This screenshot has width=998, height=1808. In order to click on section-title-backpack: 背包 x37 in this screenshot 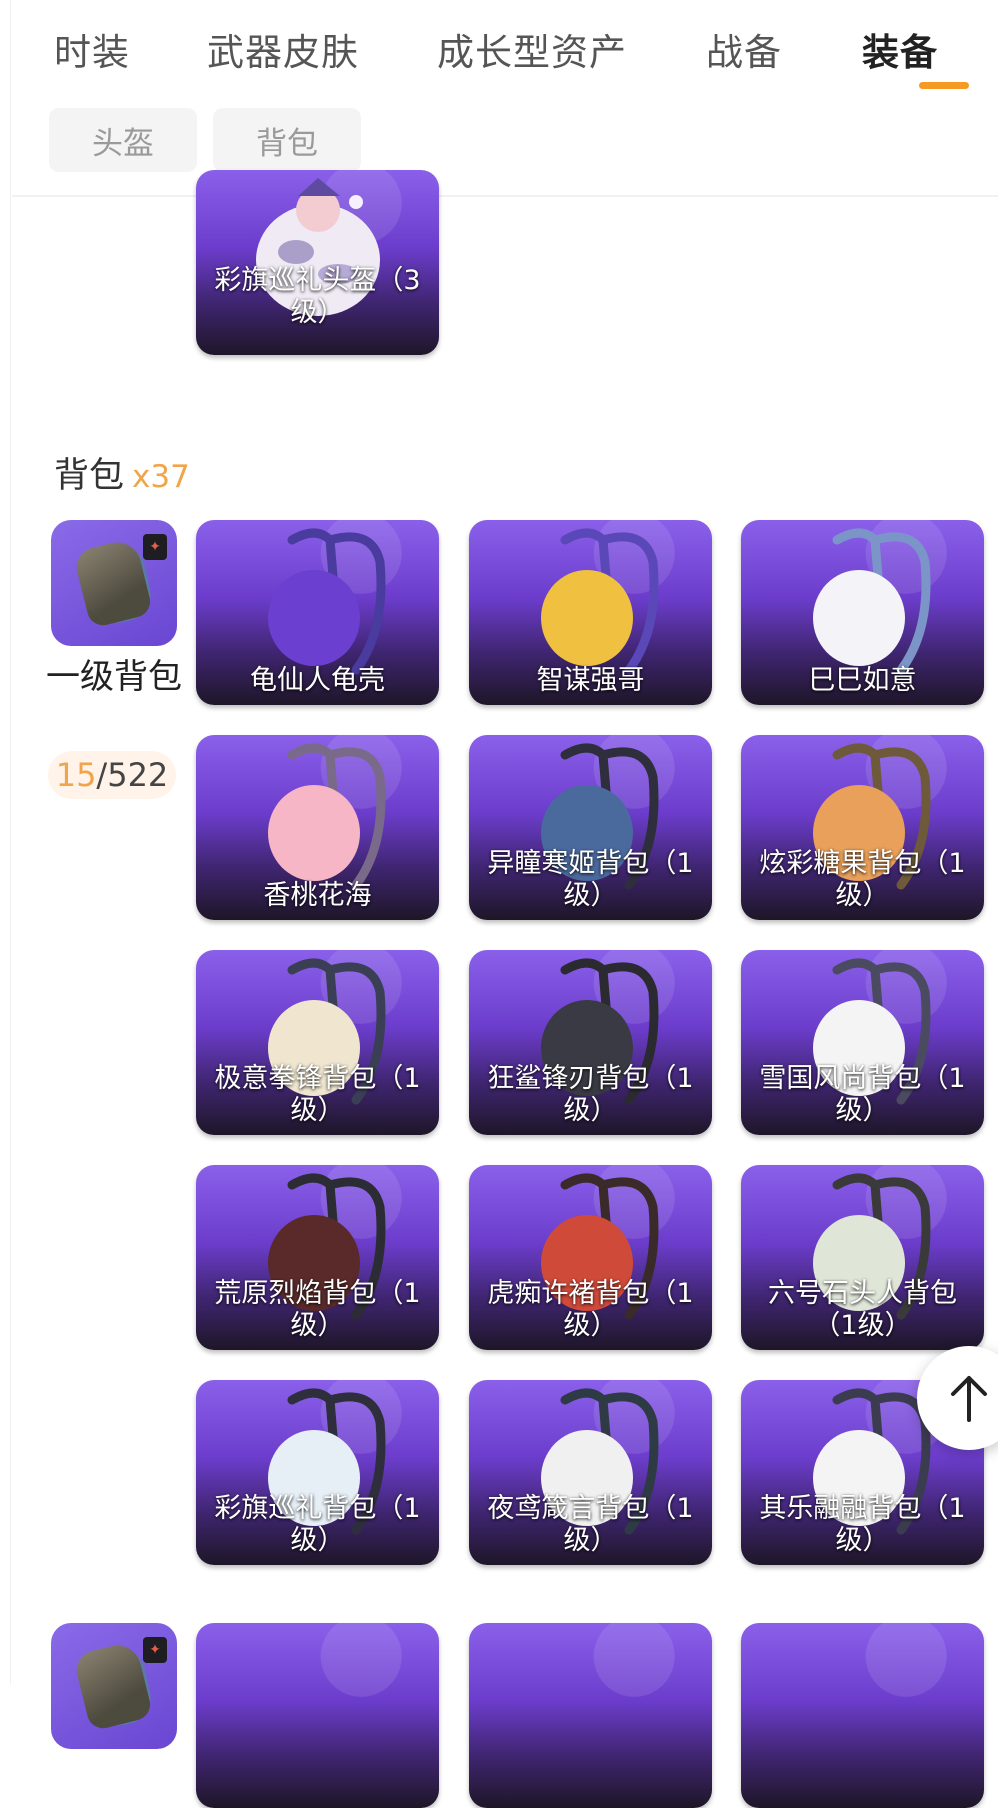, I will do `click(122, 472)`.